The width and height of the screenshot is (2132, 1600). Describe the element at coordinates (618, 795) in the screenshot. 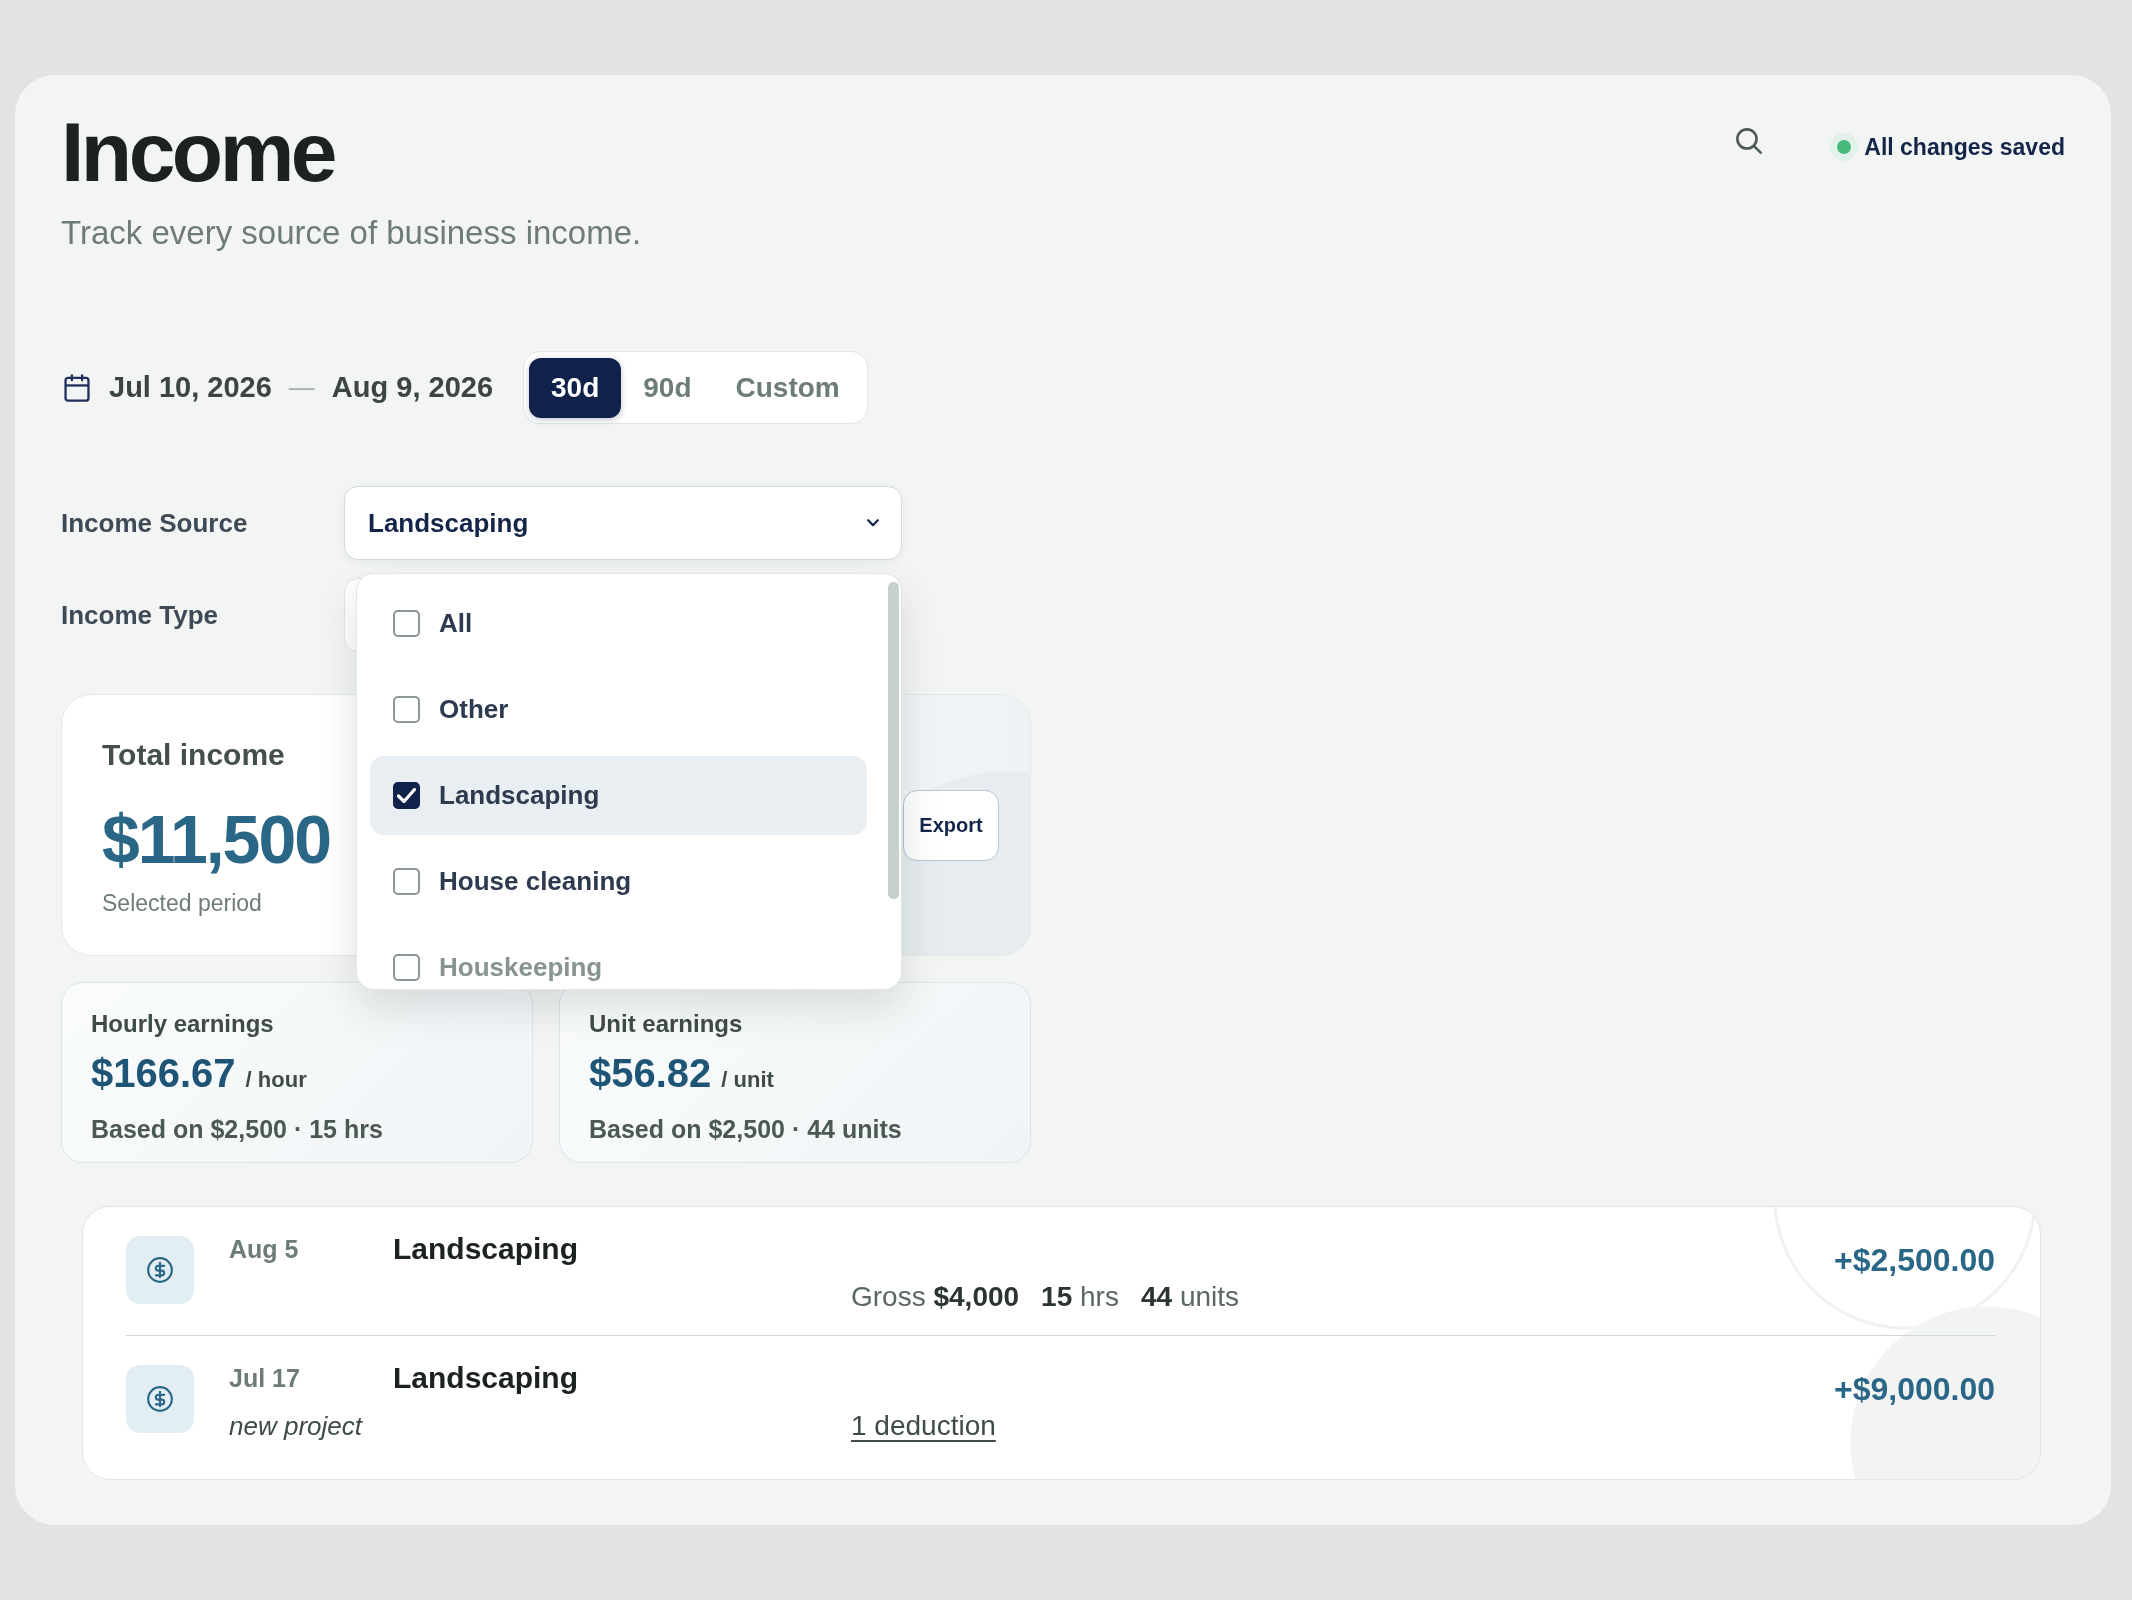

I see `dropdown-option: Landscaping` at that location.